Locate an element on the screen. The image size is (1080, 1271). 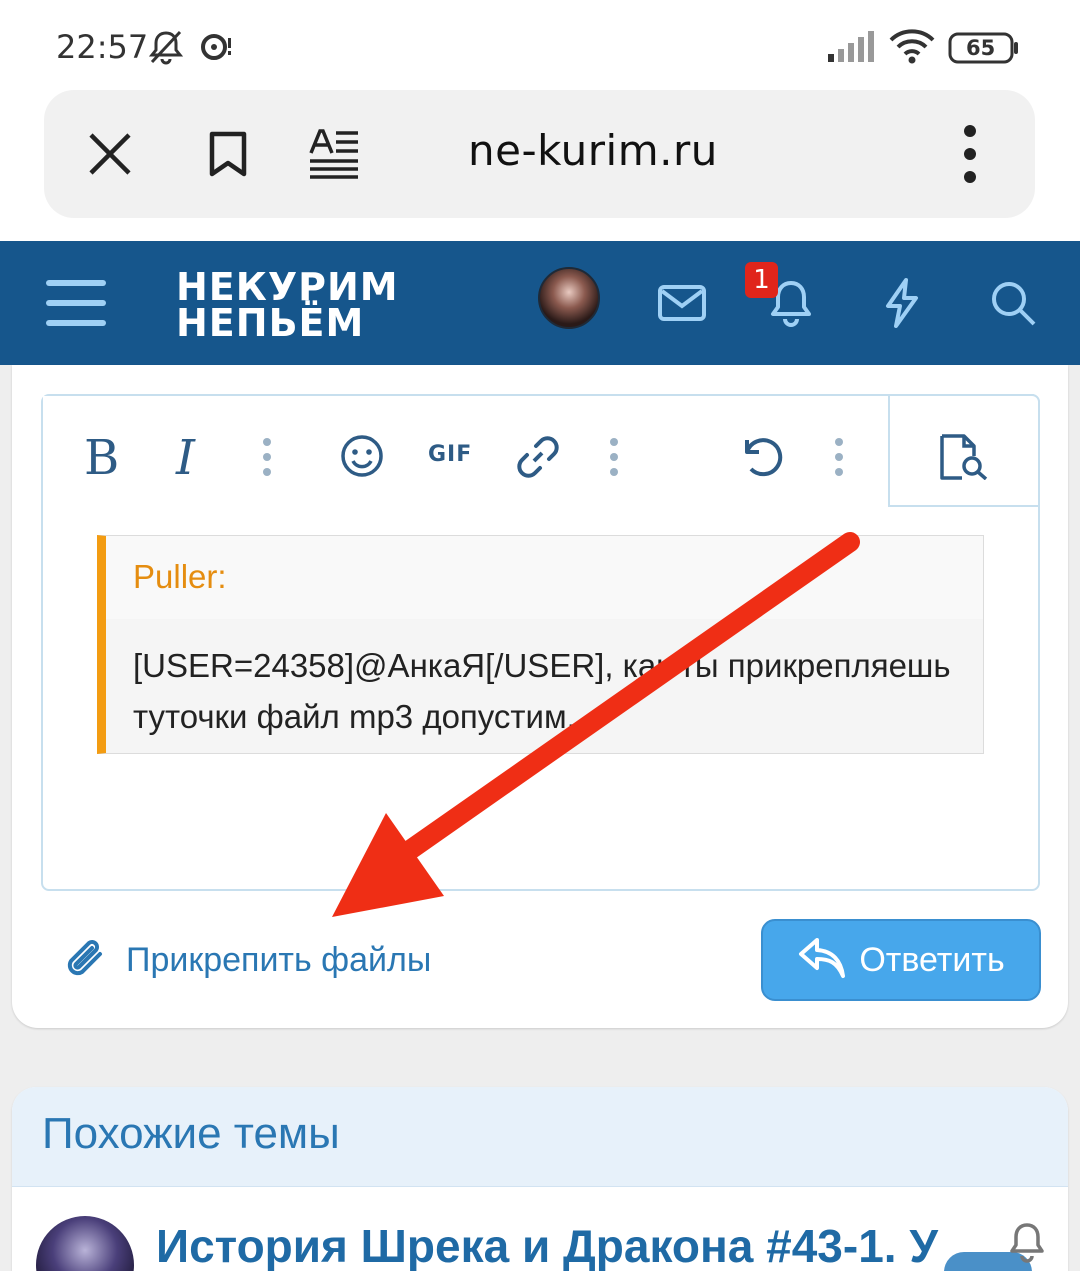
bold-icon: B is located at coordinates (101, 458).